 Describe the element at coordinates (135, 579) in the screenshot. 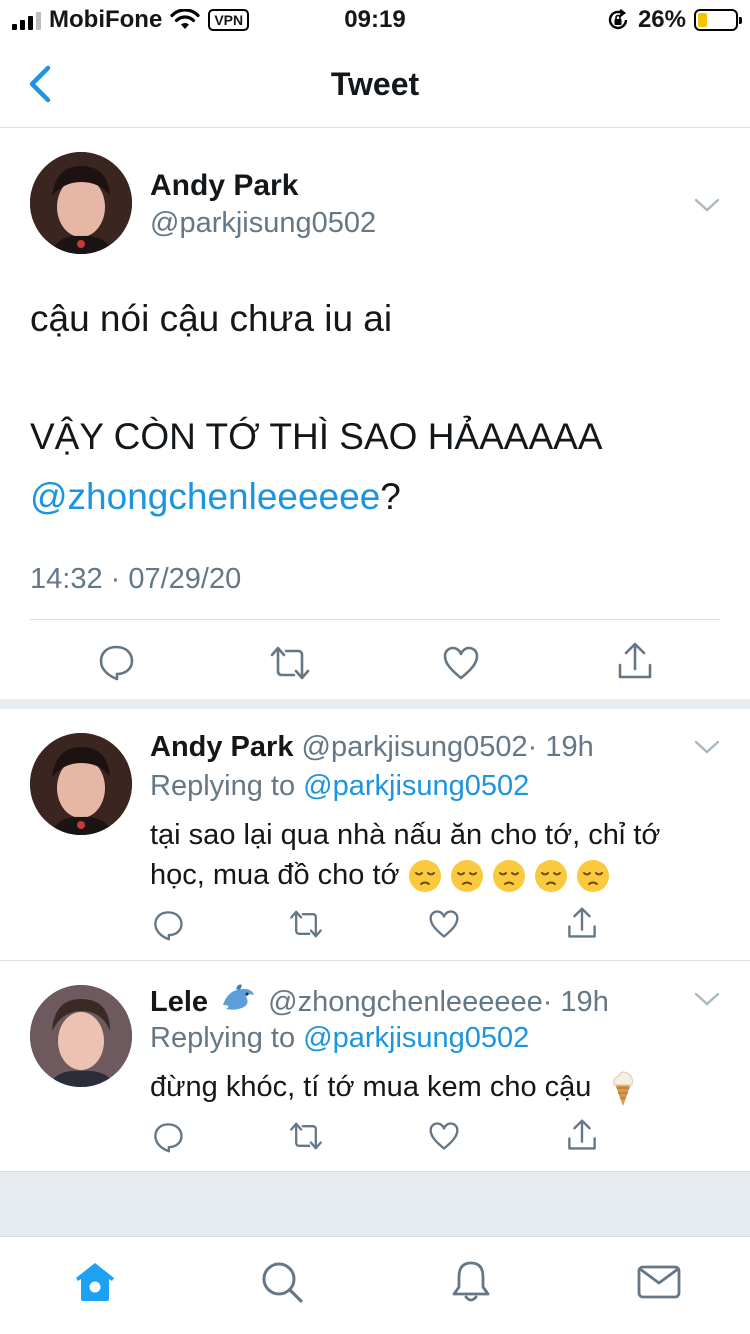

I see `tweet-timestamp: 14:32 · 07/29/20` at that location.